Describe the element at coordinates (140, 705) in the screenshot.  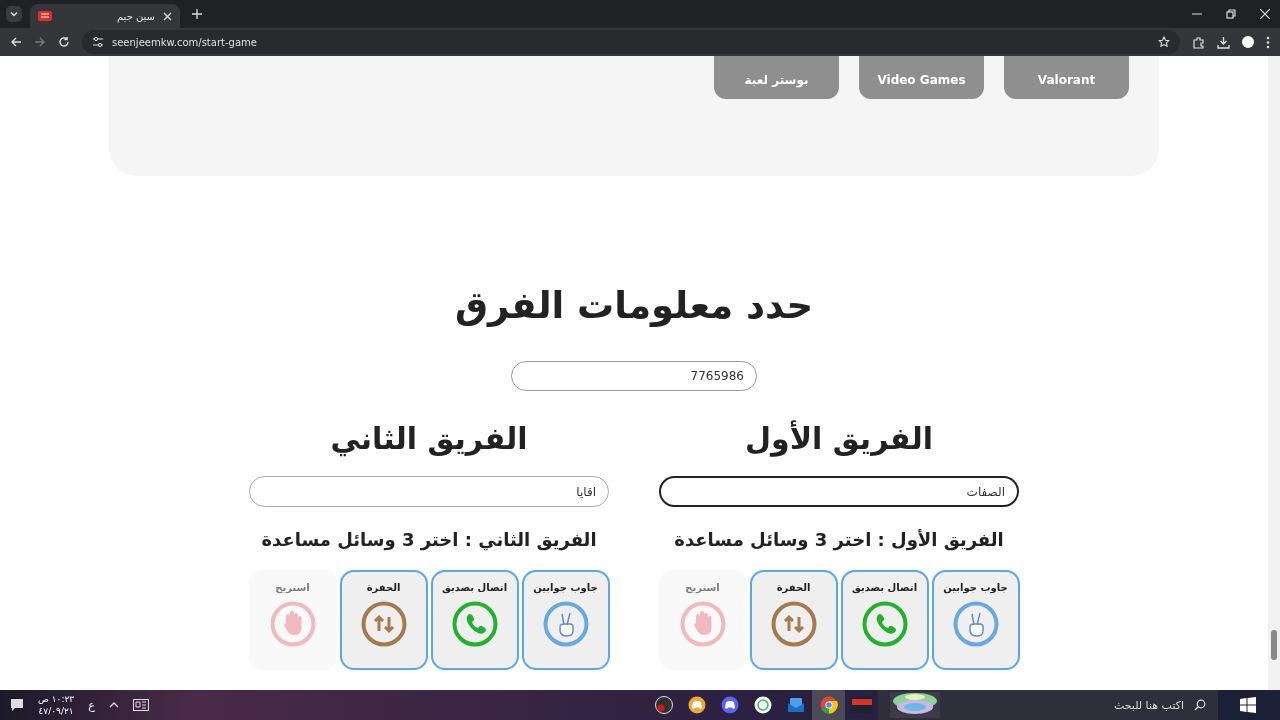
I see `news-icon` at that location.